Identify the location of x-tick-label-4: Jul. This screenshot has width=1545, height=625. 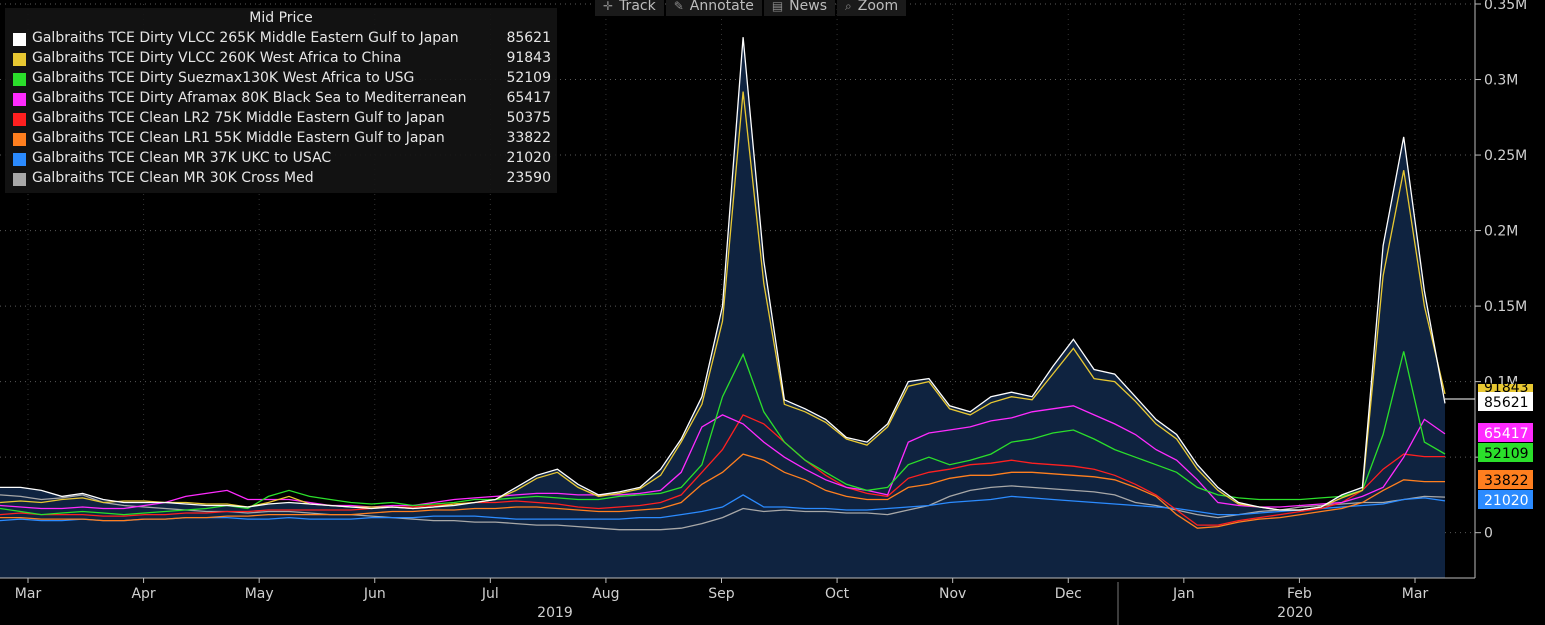
(490, 594).